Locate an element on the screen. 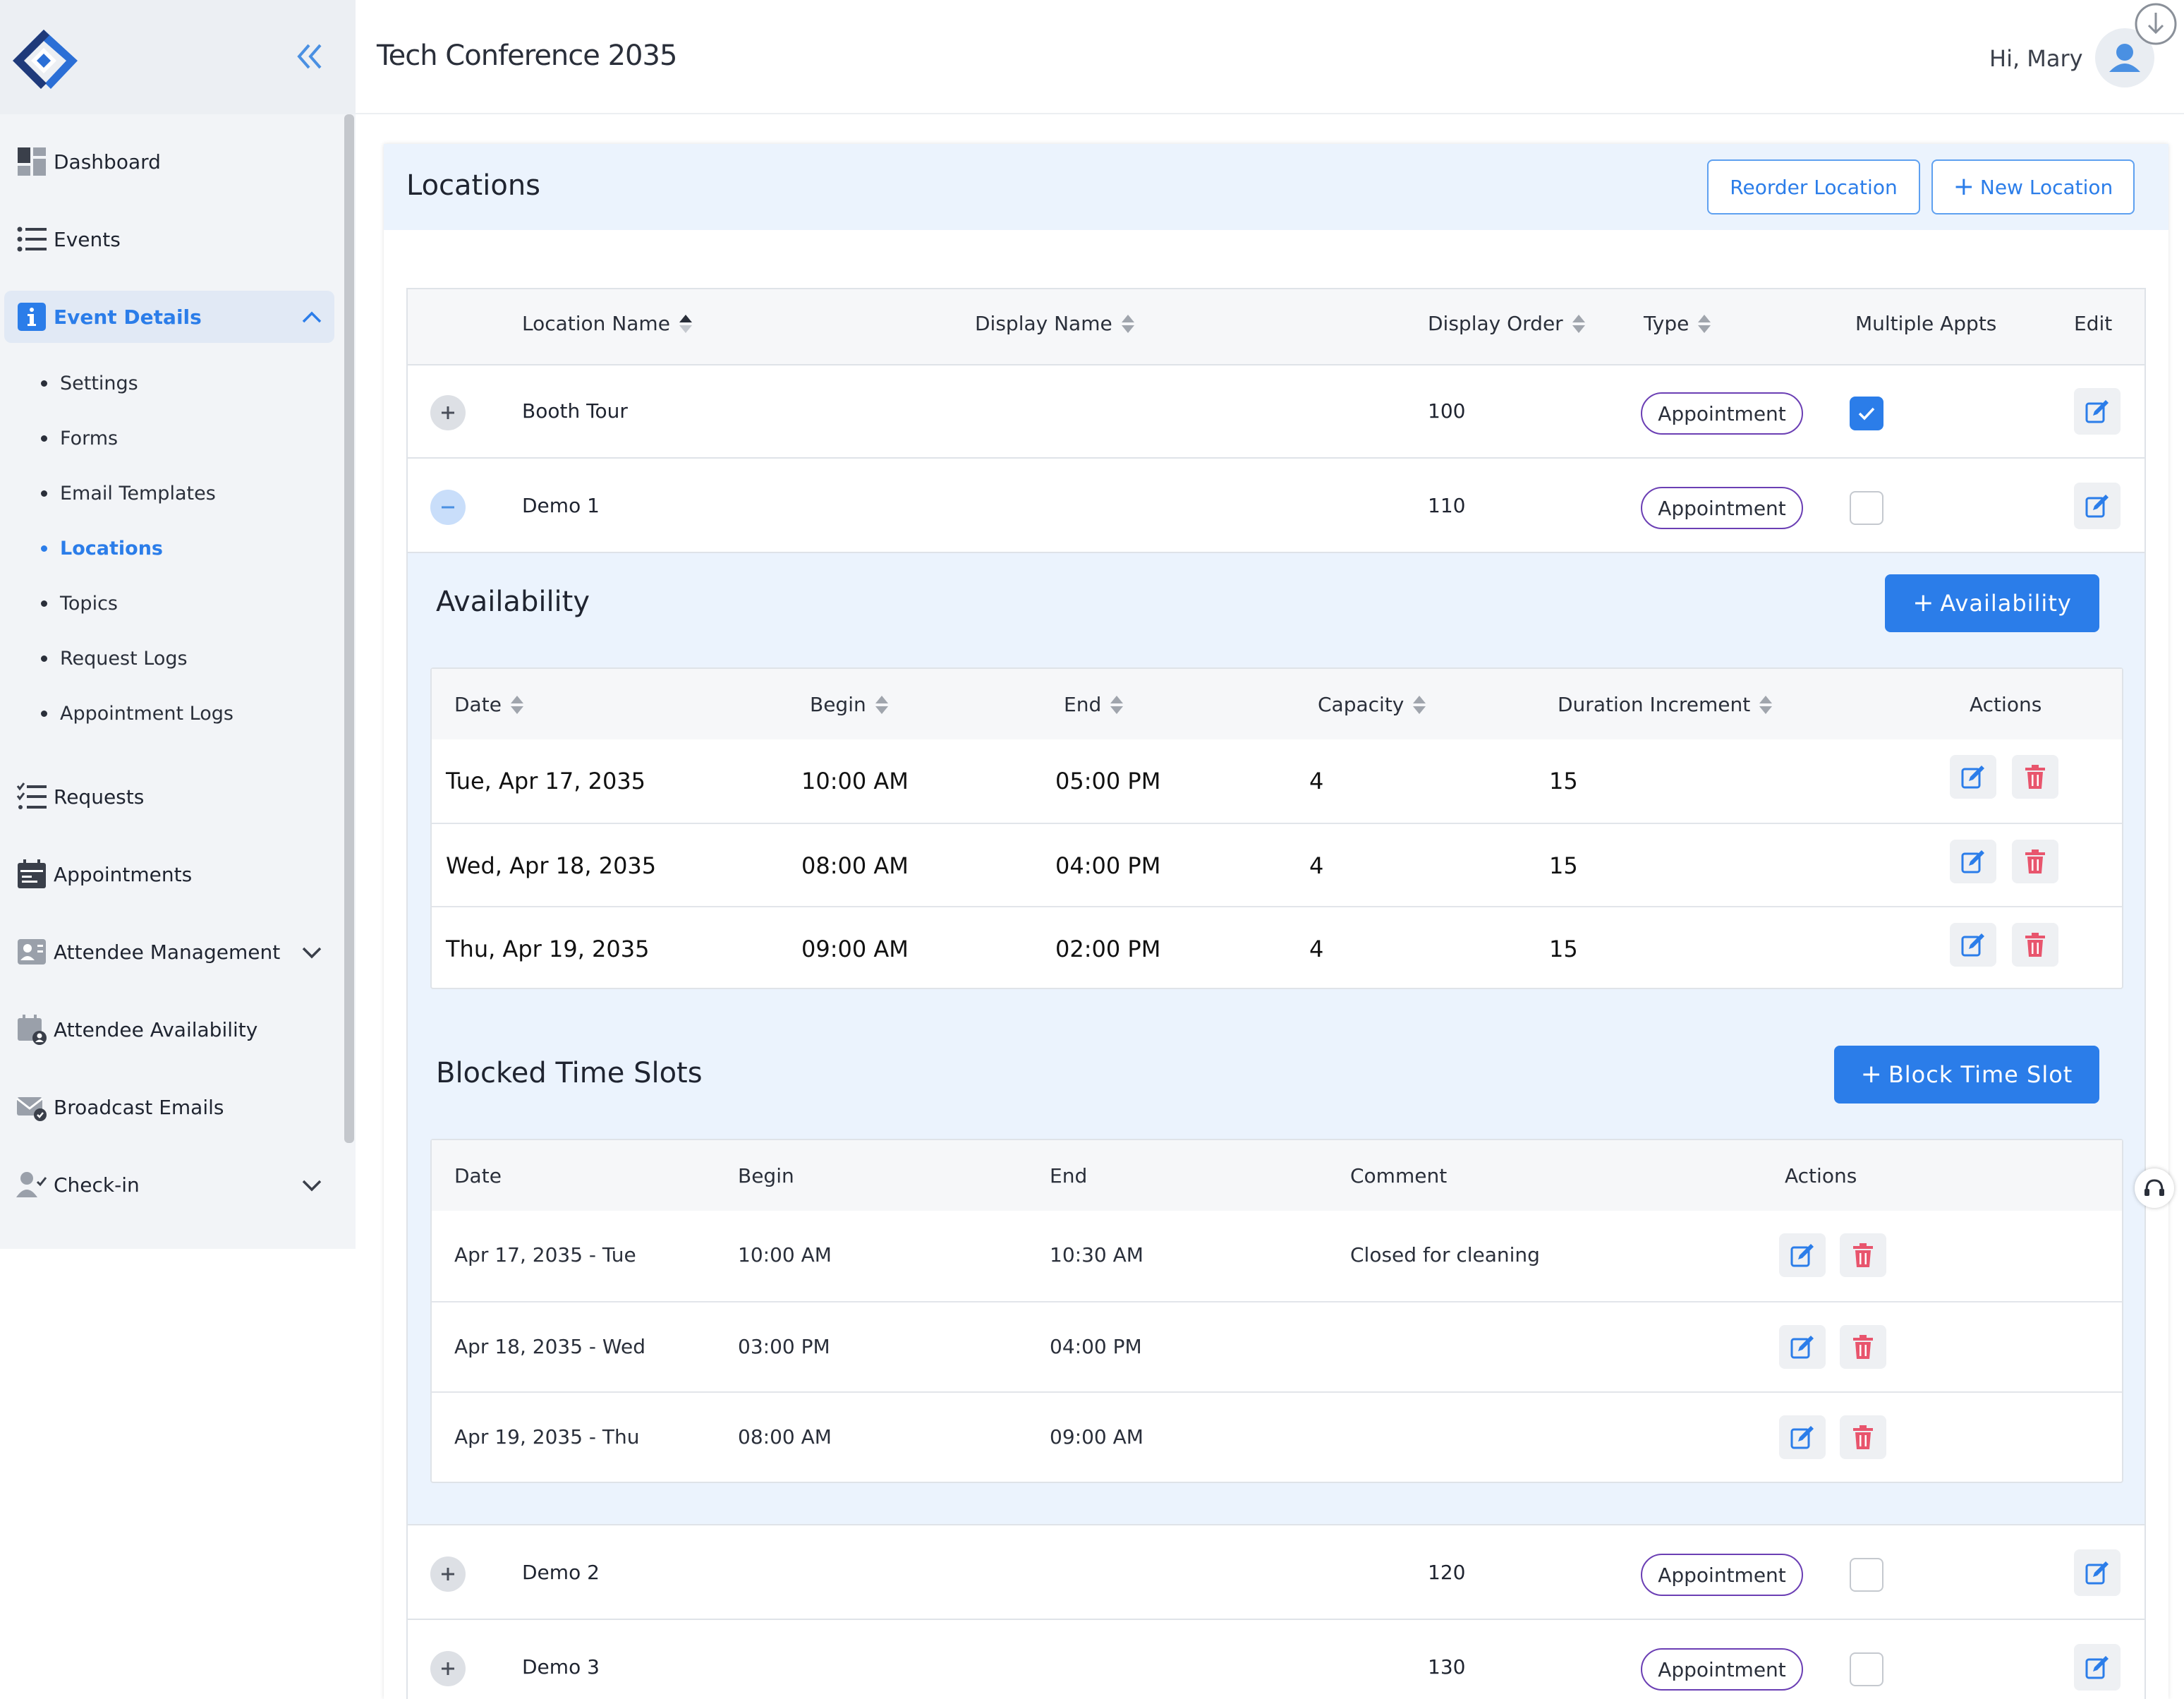 This screenshot has width=2184, height=1699. sidebar-subitem-email-templates: Email Templates is located at coordinates (128, 493).